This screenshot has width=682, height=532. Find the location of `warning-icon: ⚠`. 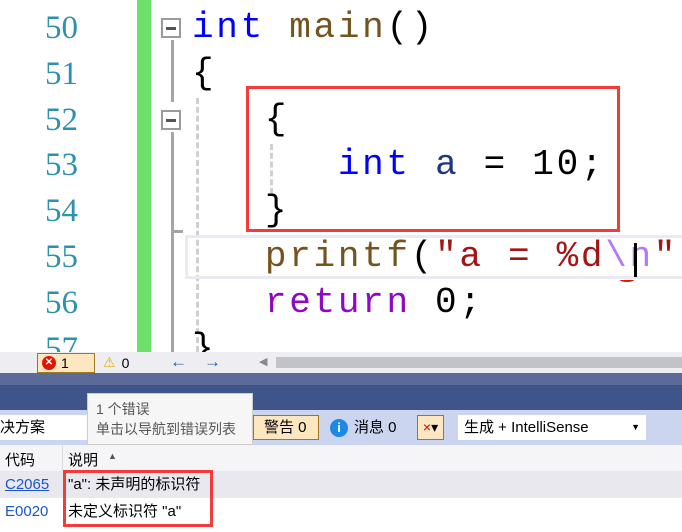

warning-icon: ⚠ is located at coordinates (109, 362).